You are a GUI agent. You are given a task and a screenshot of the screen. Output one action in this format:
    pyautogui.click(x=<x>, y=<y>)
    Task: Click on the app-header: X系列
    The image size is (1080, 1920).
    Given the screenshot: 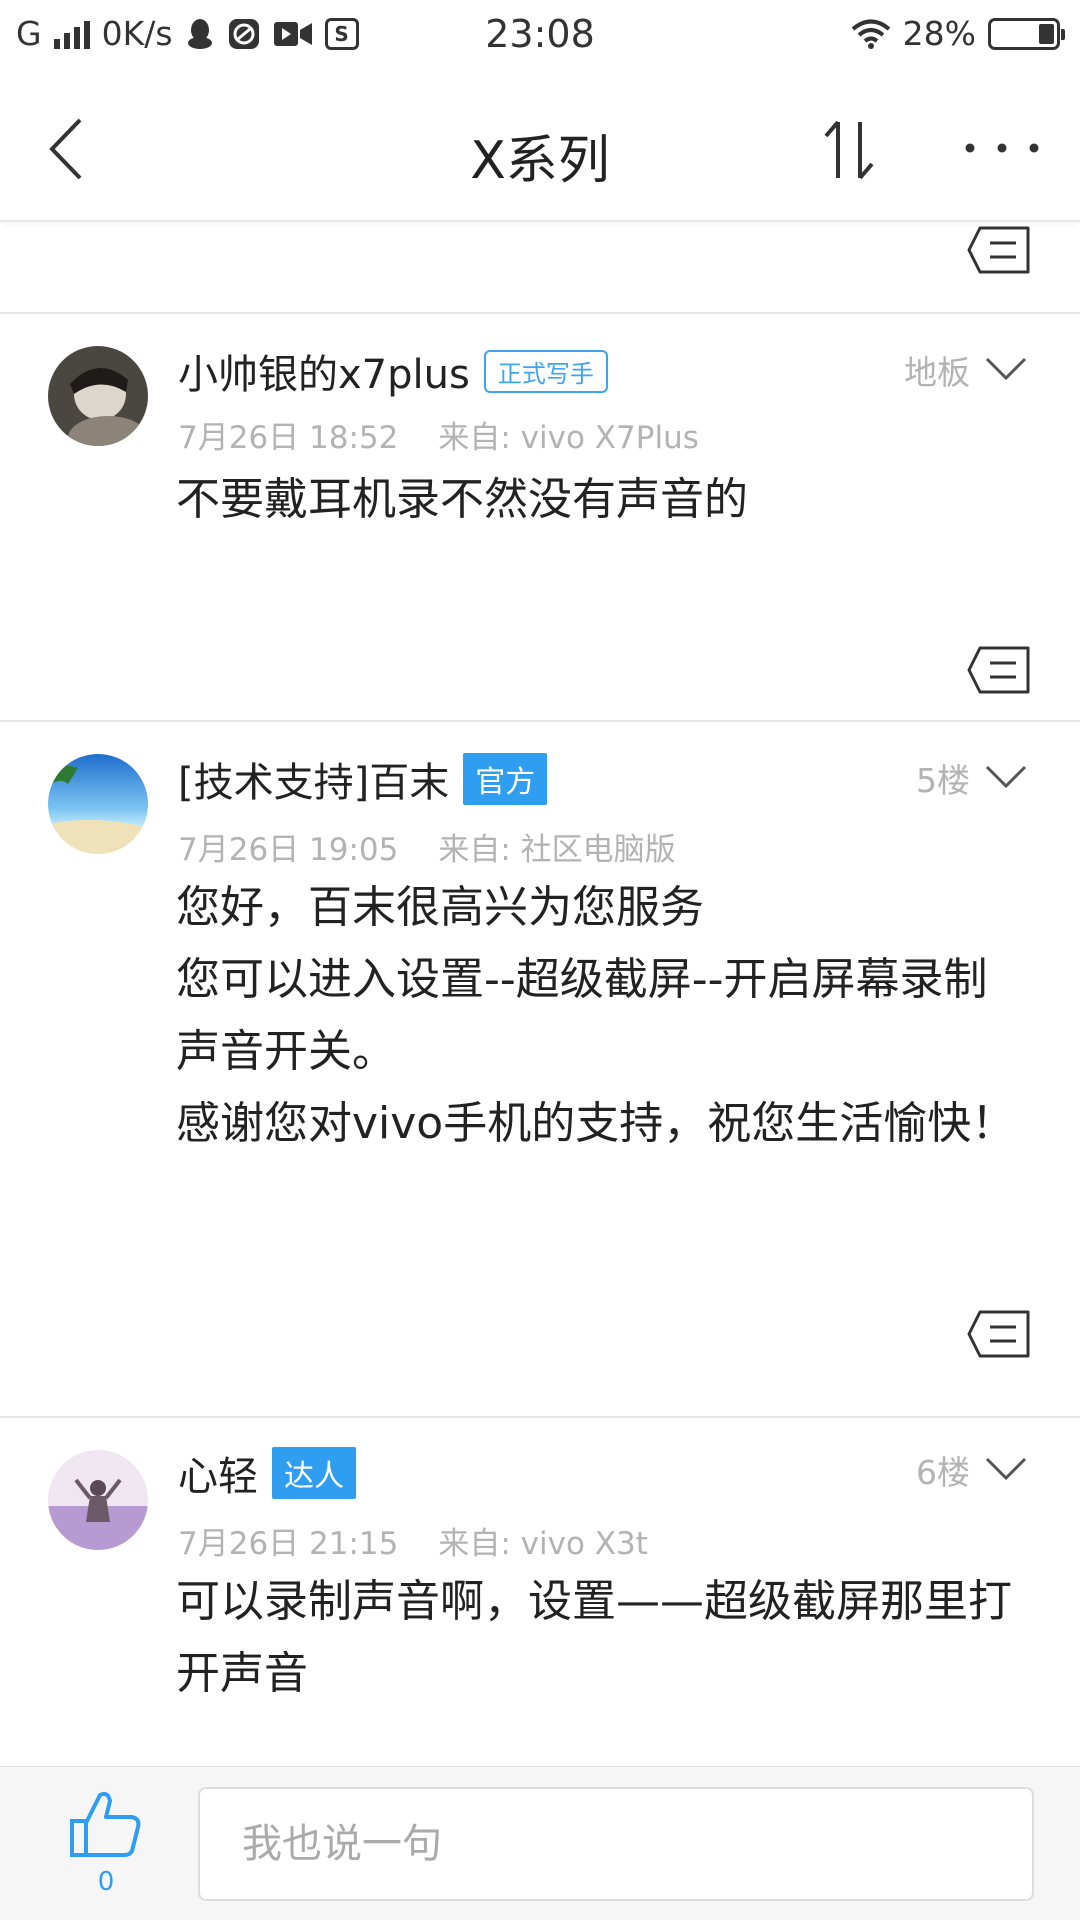 What is the action you would take?
    pyautogui.click(x=540, y=148)
    